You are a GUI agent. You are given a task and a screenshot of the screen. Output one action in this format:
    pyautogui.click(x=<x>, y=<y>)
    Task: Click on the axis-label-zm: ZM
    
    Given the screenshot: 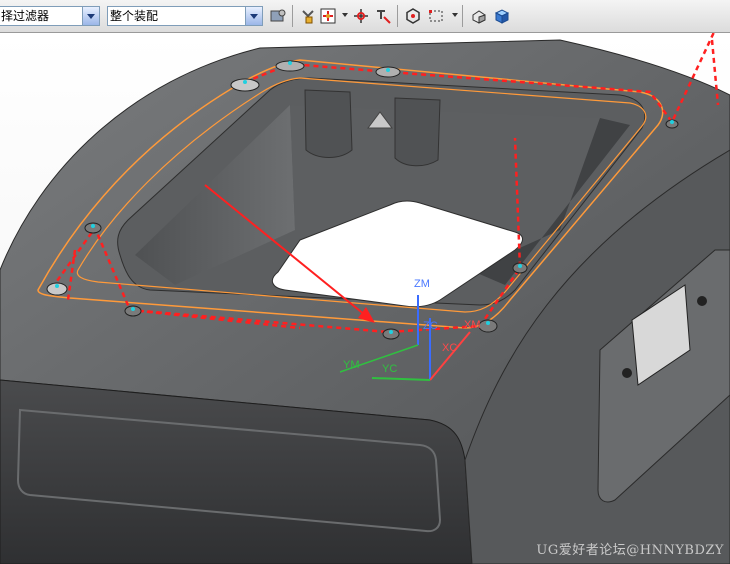 What is the action you would take?
    pyautogui.click(x=422, y=284)
    